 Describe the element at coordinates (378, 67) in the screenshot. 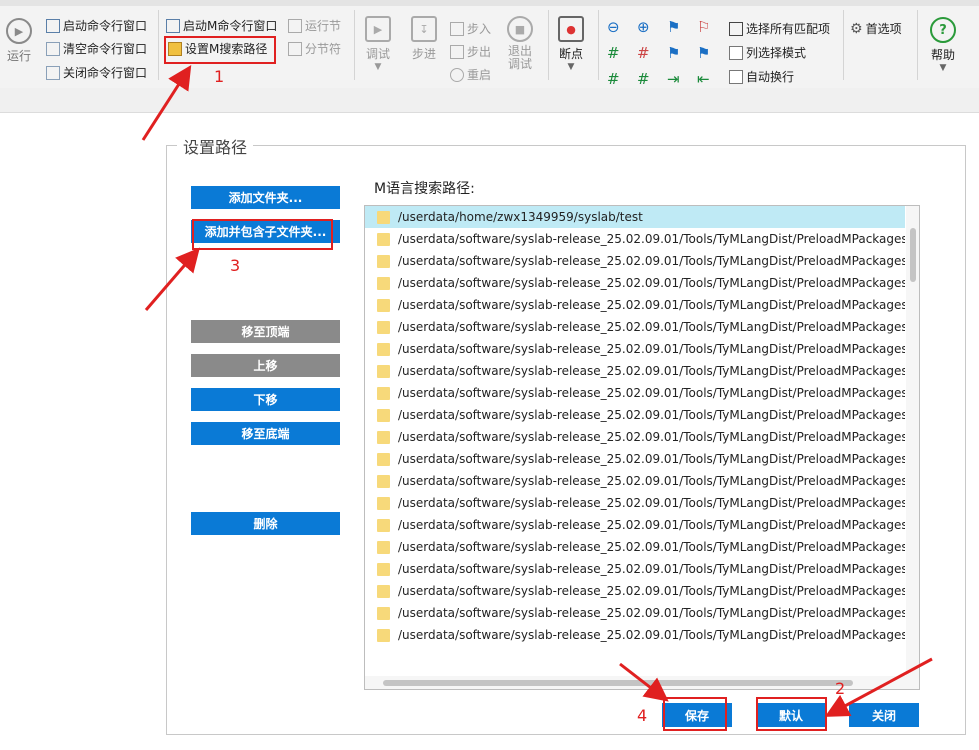

I see `chevron-down-icon: ▼` at that location.